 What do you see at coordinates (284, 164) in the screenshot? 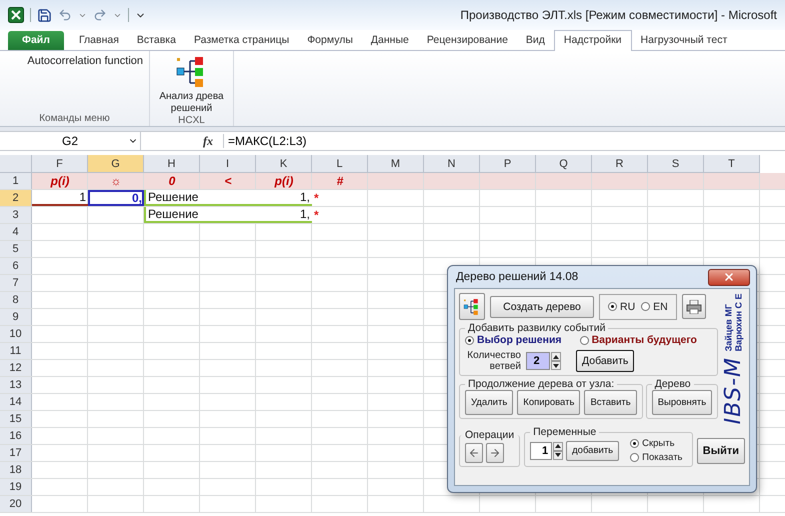
I see `column-header: K` at bounding box center [284, 164].